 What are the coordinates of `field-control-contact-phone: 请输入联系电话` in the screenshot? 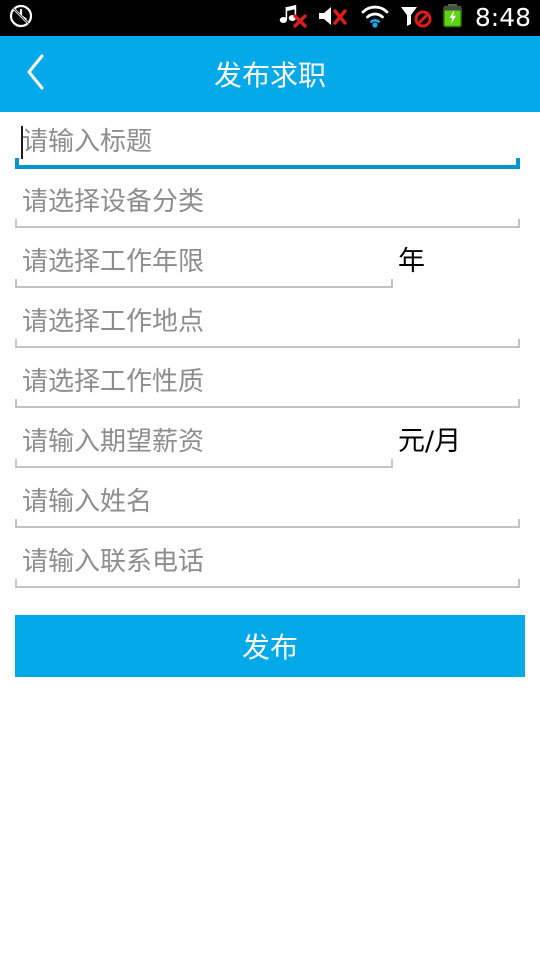 It's located at (267, 562).